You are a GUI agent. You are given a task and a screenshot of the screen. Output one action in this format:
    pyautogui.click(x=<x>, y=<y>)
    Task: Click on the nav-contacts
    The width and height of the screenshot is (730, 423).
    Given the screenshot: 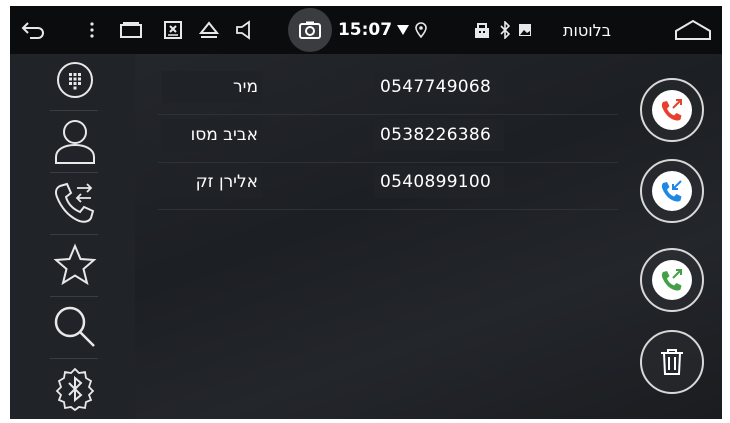 What is the action you would take?
    pyautogui.click(x=75, y=141)
    